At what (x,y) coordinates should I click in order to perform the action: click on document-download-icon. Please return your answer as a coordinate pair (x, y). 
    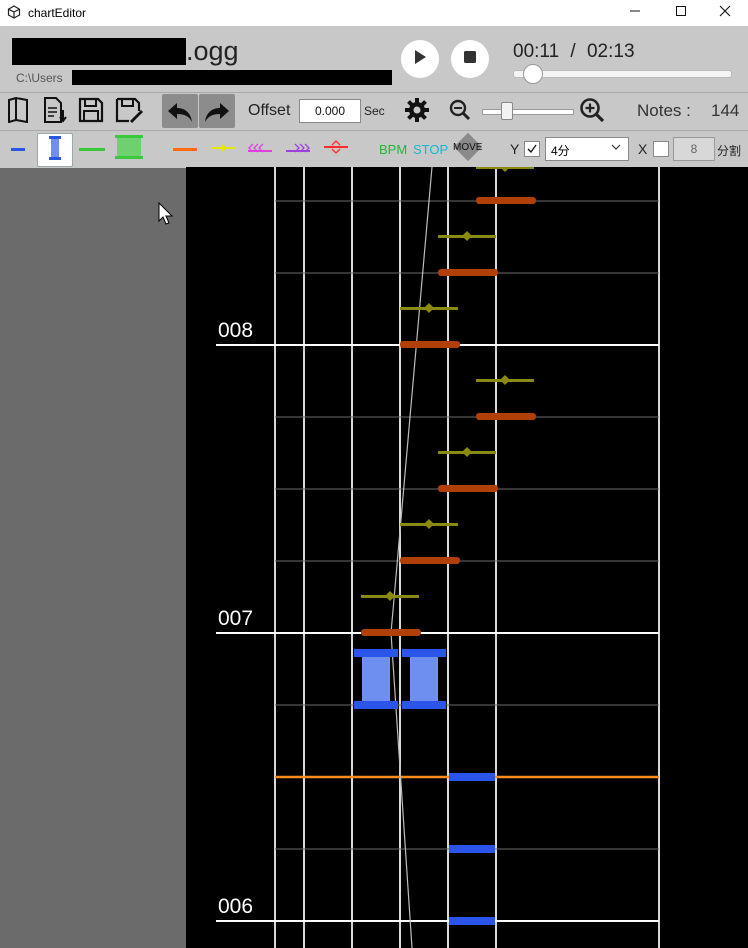
    Looking at the image, I should click on (55, 112).